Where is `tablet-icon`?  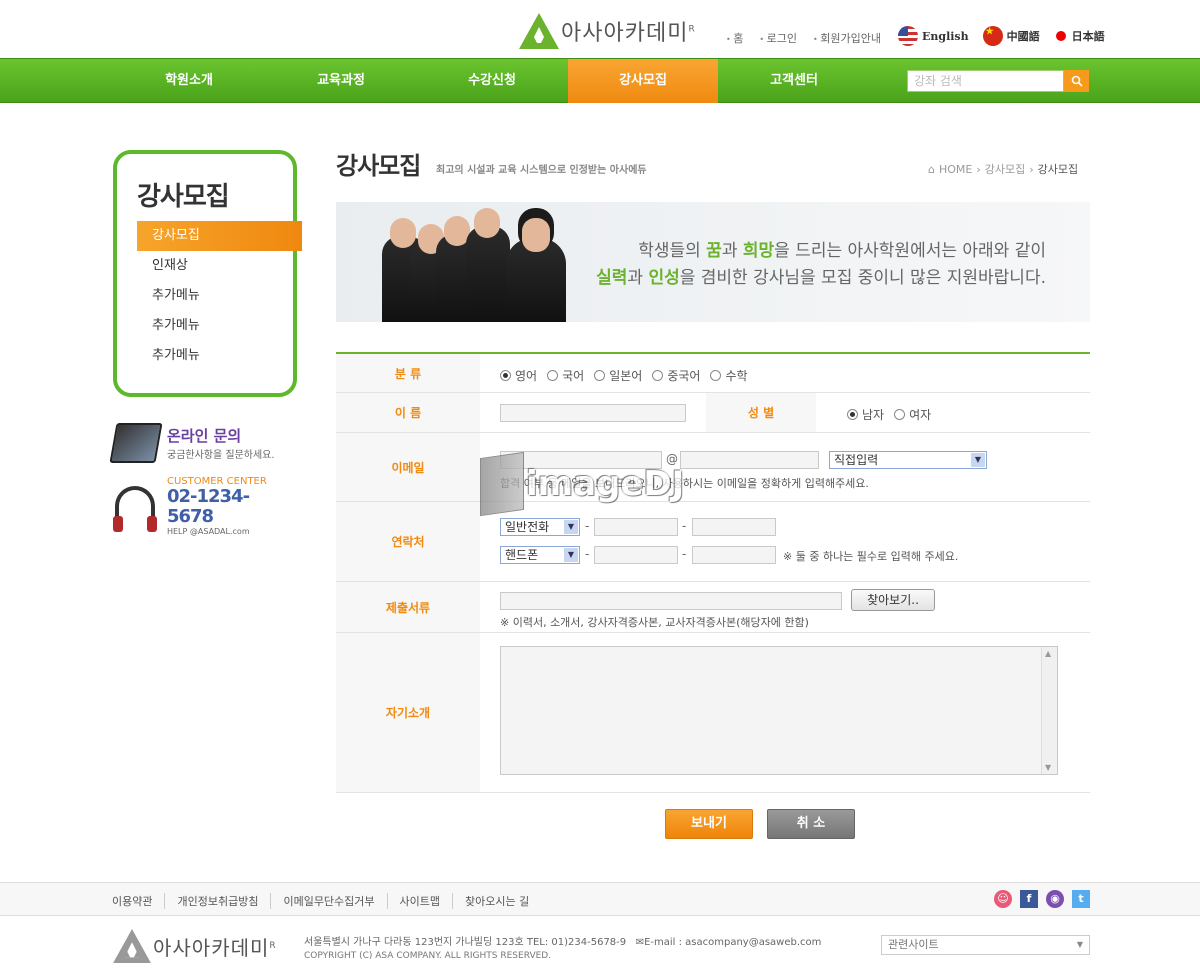
tablet-icon is located at coordinates (136, 443).